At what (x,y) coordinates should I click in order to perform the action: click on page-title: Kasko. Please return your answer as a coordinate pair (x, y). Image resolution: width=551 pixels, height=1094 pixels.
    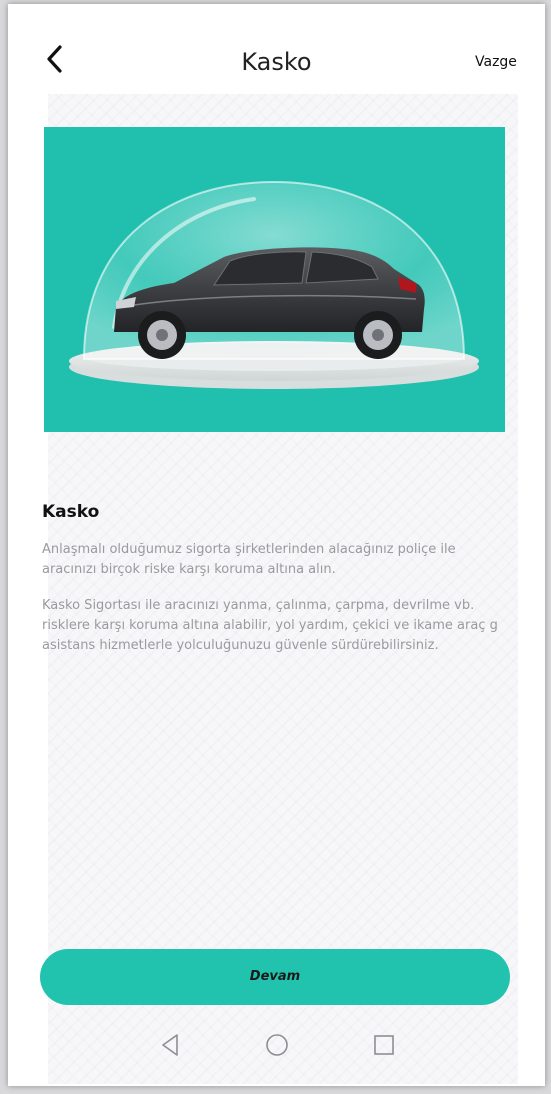
    Looking at the image, I should click on (276, 62).